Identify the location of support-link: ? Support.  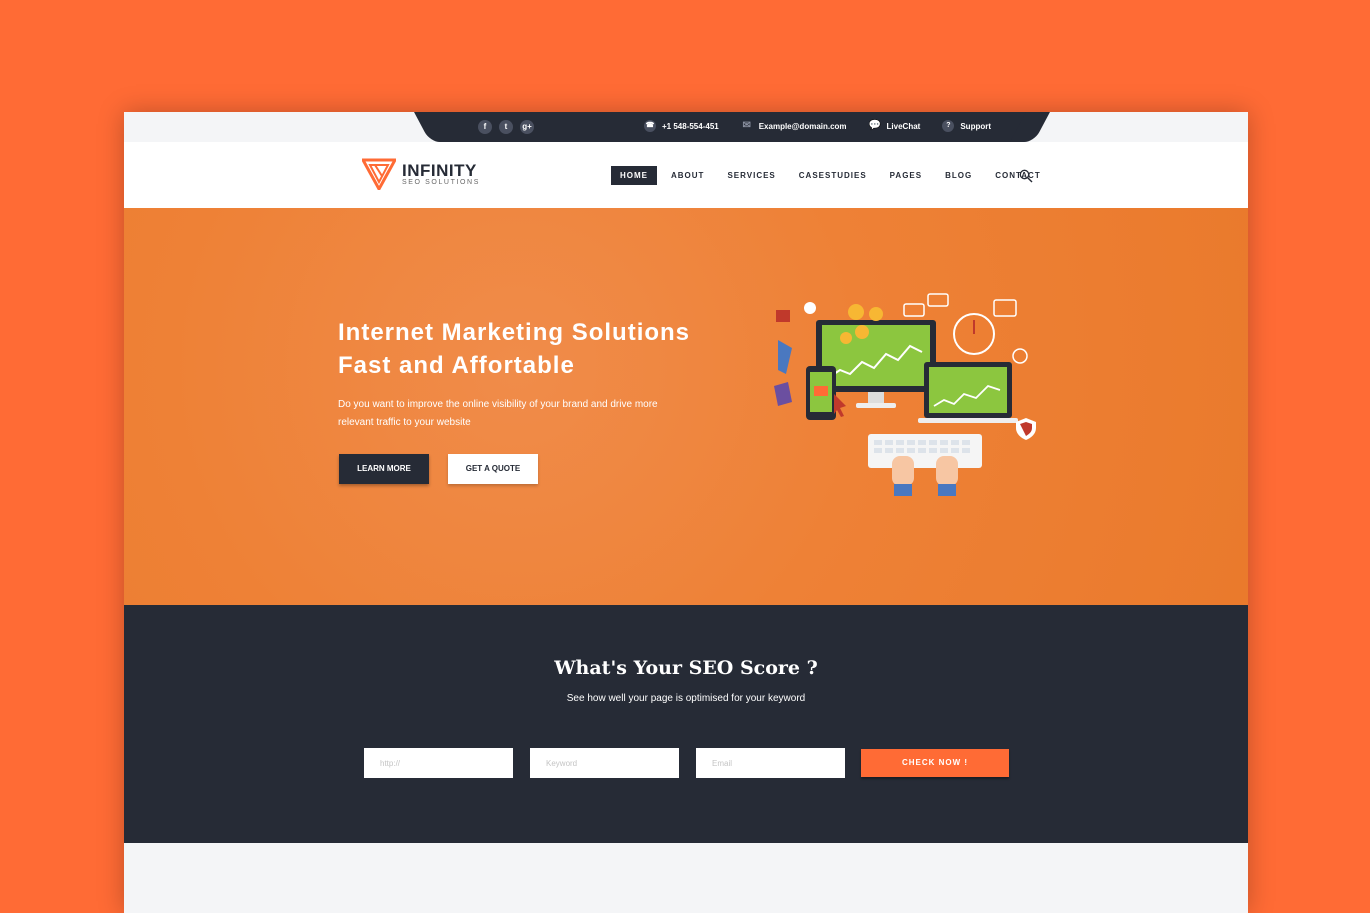
(966, 126).